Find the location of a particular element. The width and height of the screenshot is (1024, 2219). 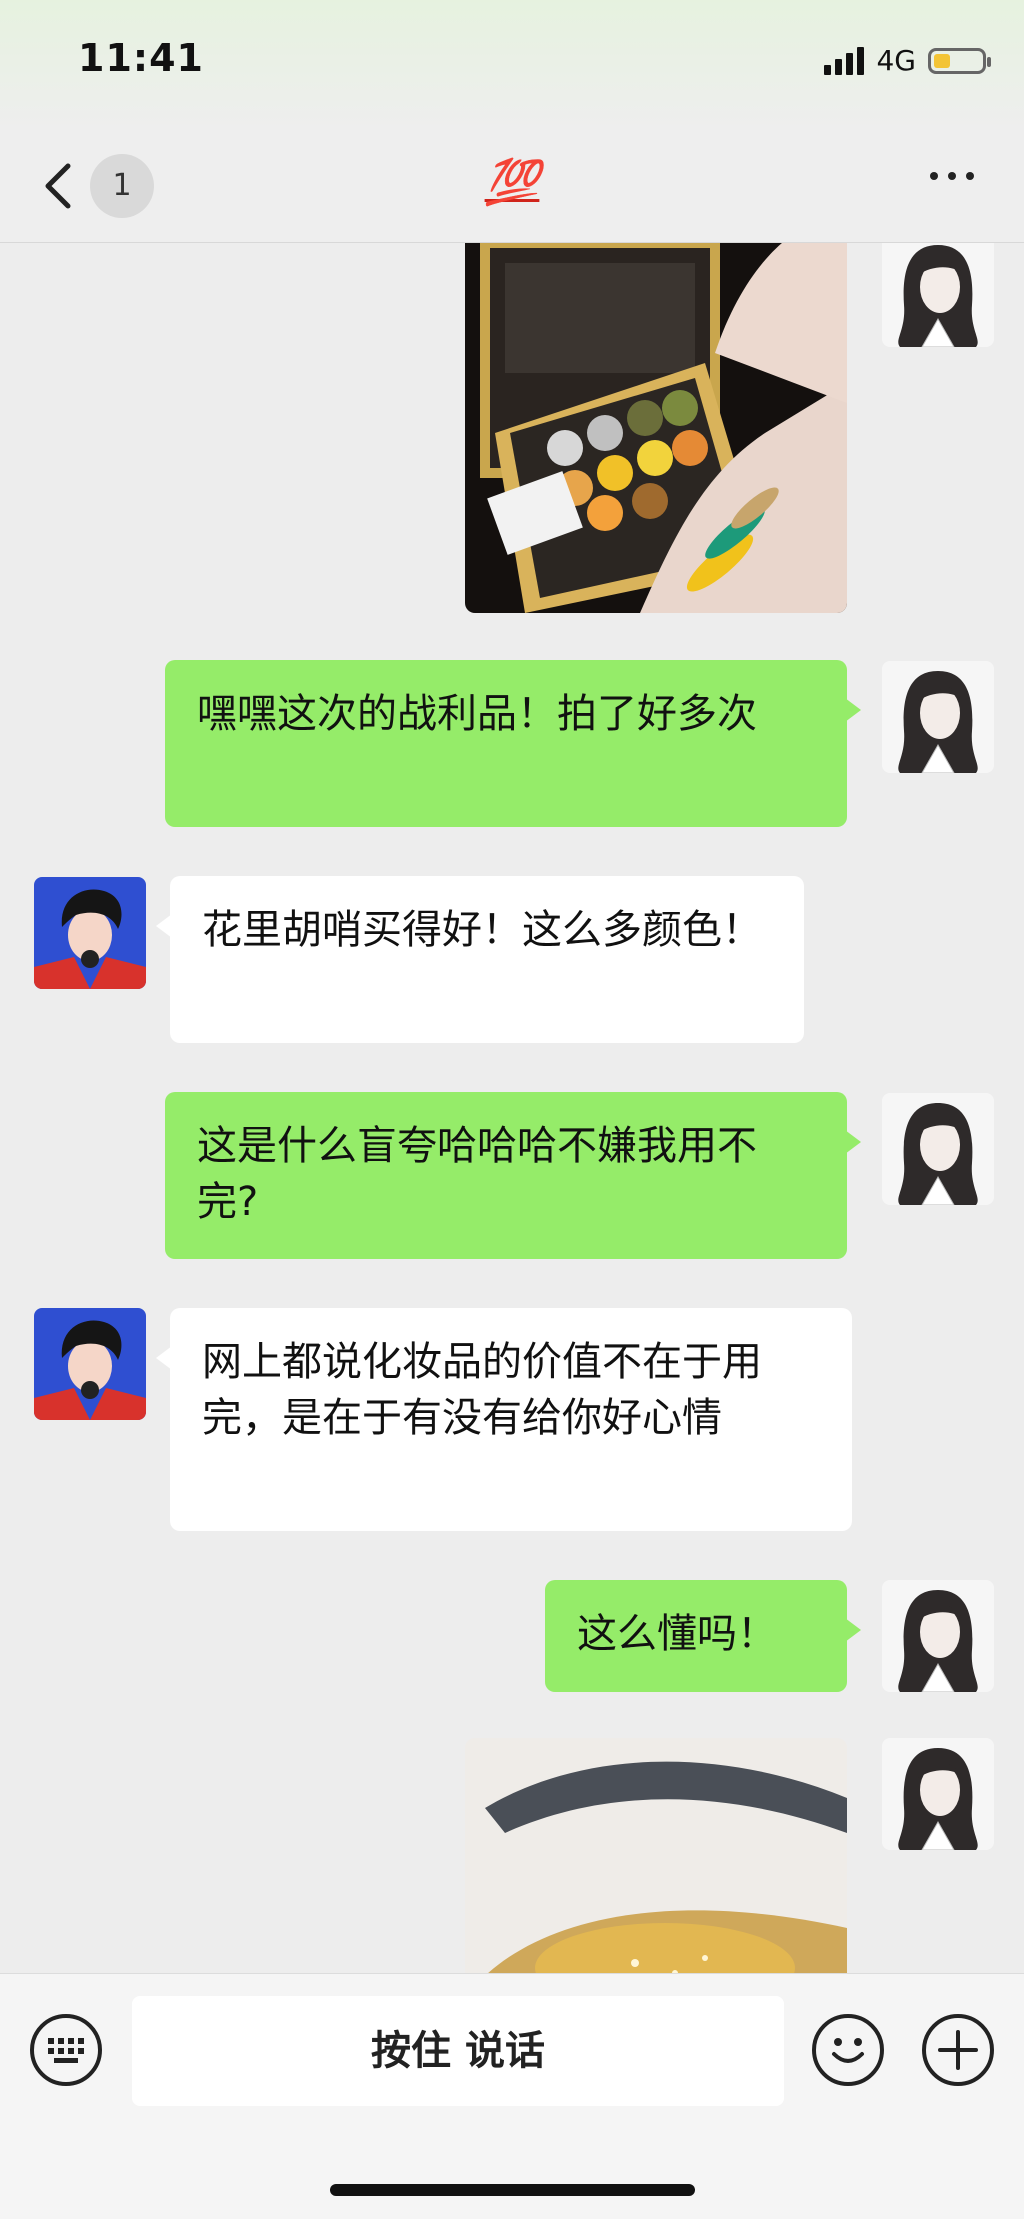

plus-icon is located at coordinates (958, 2050).